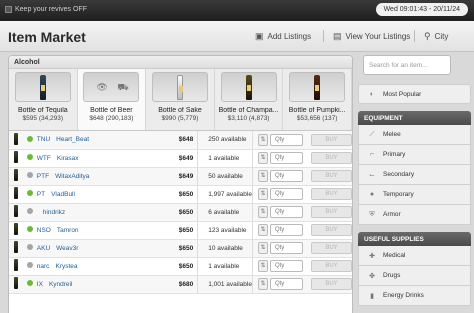 The image size is (474, 313). I want to click on seller-name: WitaxAditya, so click(72, 176).